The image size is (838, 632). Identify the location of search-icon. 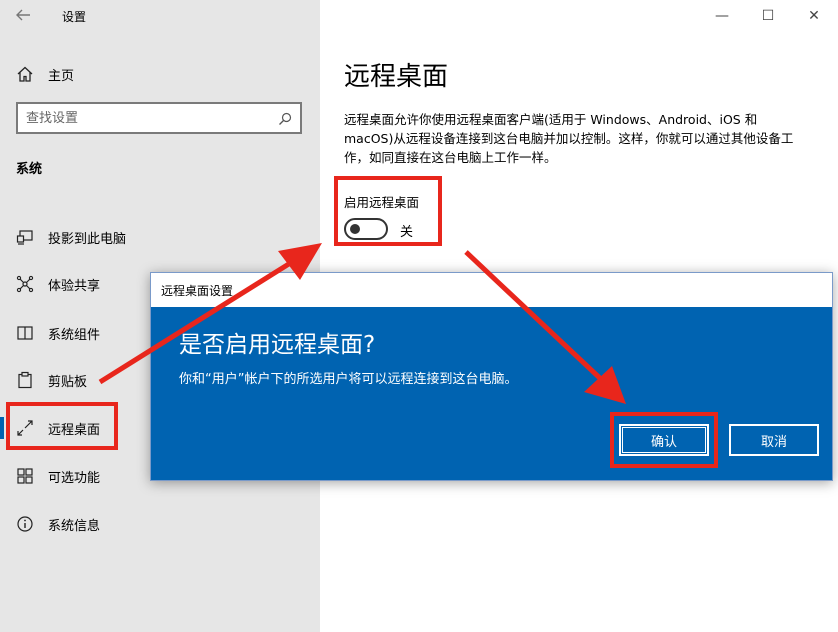
(285, 118).